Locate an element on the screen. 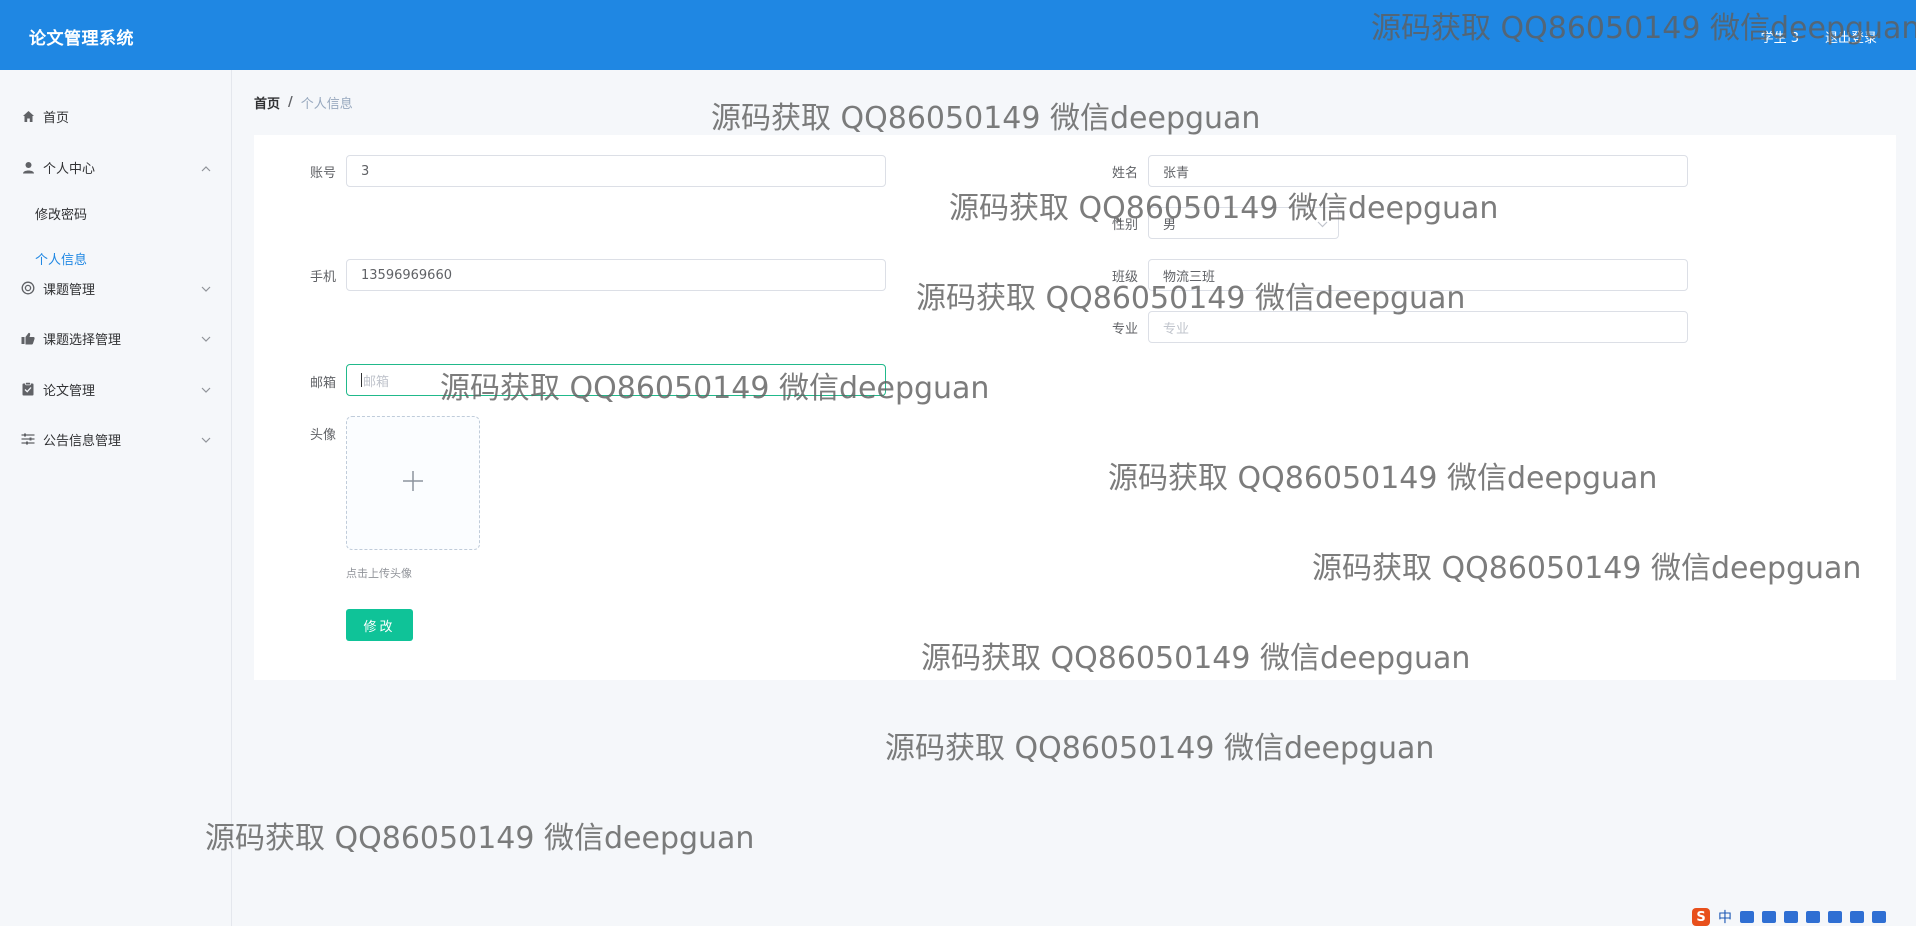 The image size is (1916, 926). email-label: 邮箱 is located at coordinates (322, 383).